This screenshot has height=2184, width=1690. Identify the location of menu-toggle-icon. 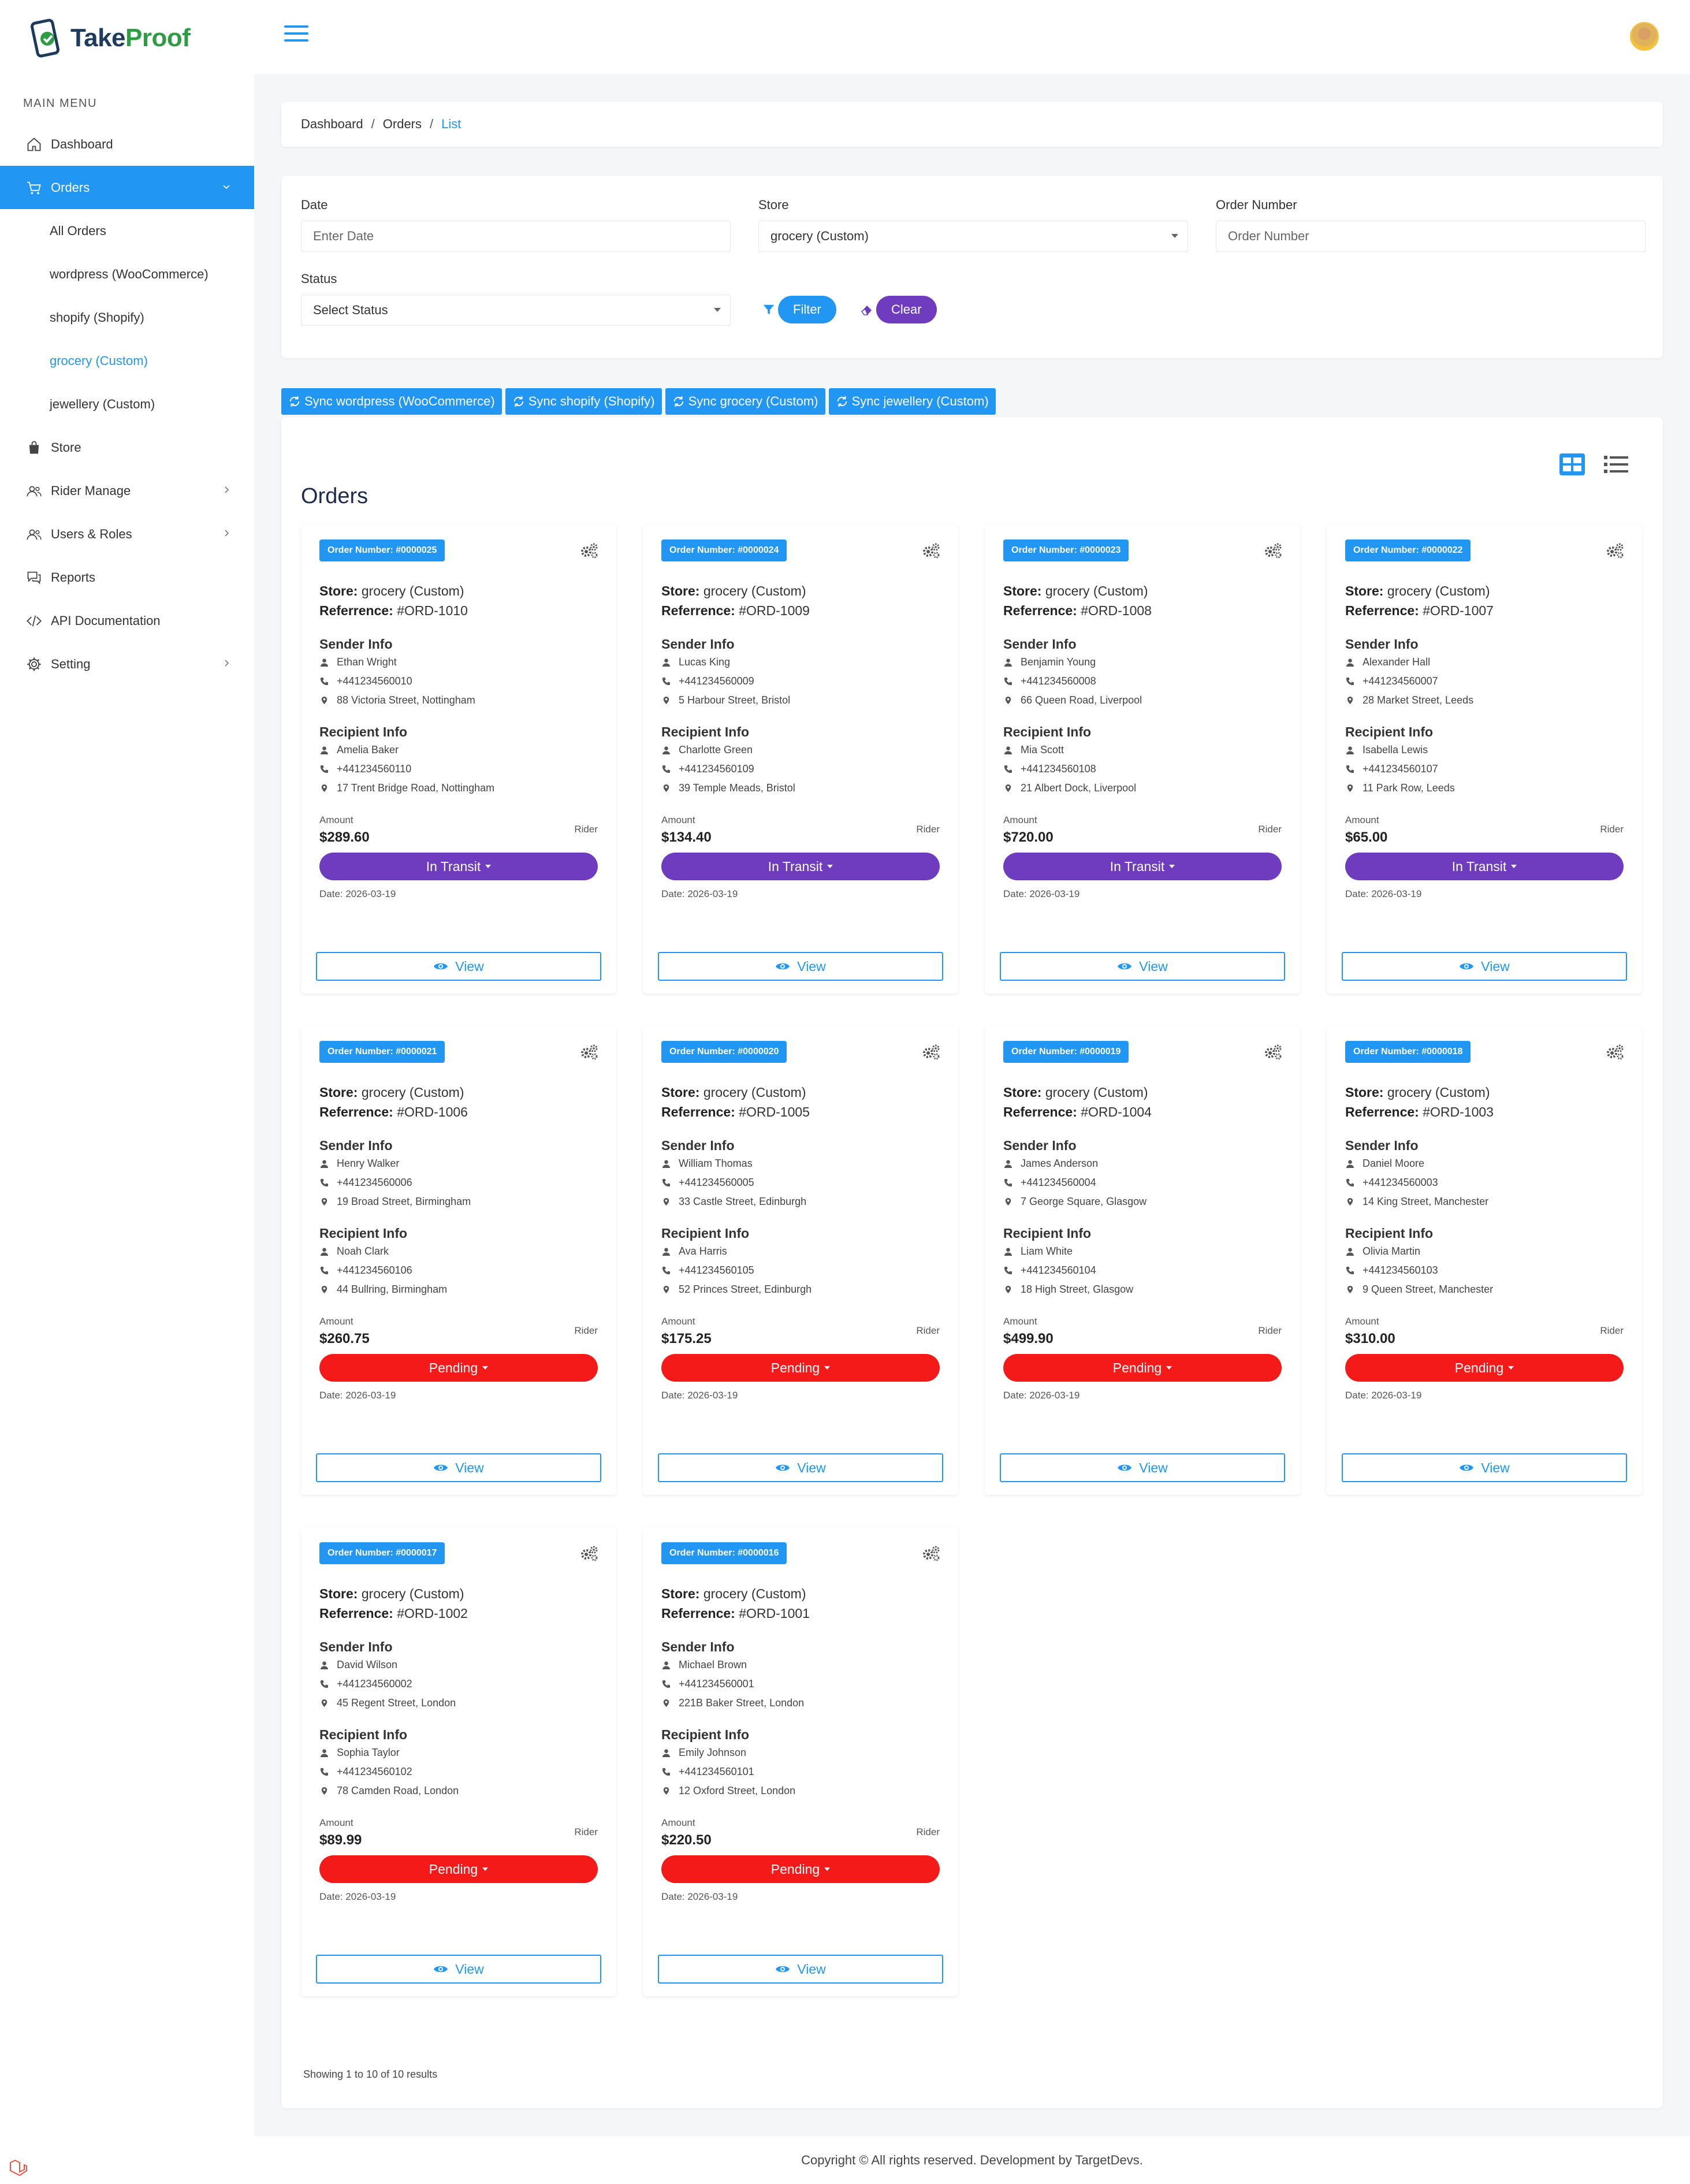
(296, 35).